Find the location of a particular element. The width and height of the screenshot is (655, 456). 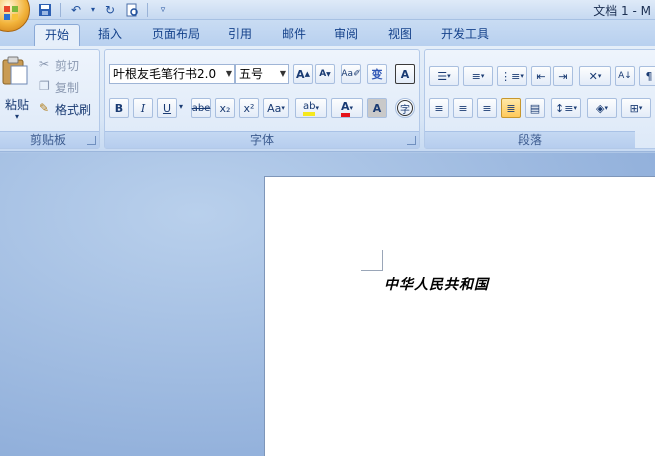

align-left-icon: ≡ is located at coordinates (439, 108).